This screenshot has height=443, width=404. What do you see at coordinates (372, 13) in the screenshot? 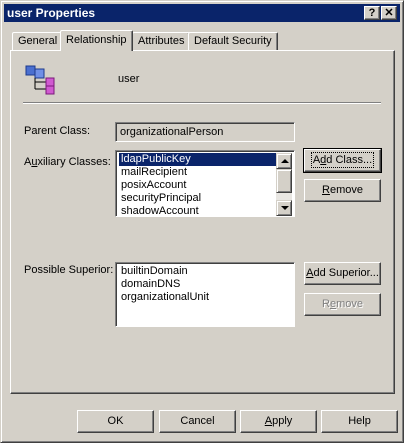
I see `help-icon: ?` at bounding box center [372, 13].